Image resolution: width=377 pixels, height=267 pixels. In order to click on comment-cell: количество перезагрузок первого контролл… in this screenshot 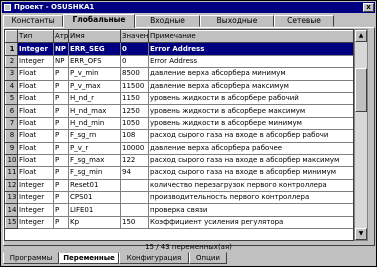, I will do `click(250, 185)`.